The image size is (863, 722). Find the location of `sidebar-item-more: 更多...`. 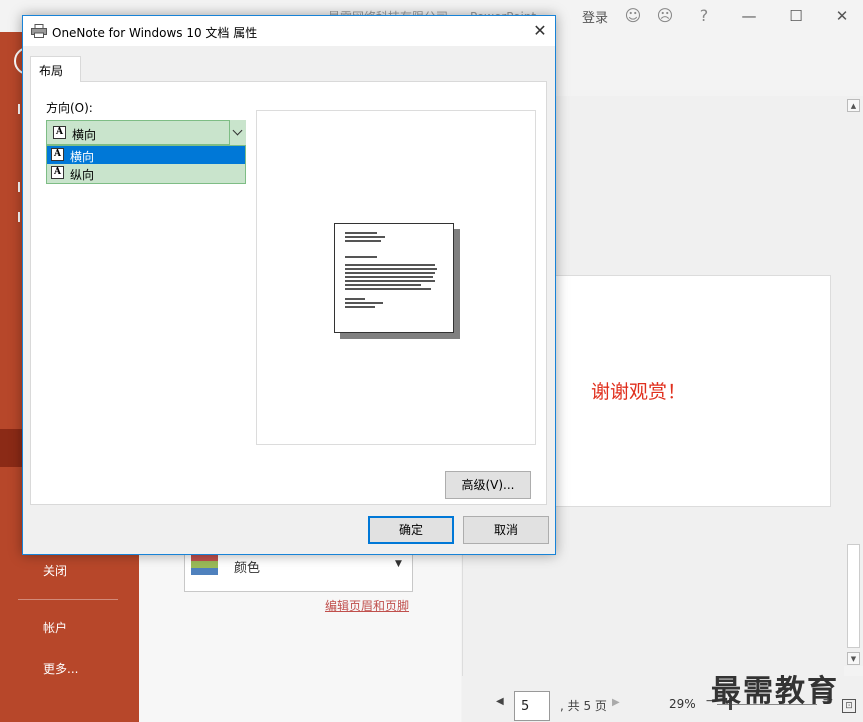

sidebar-item-more: 更多... is located at coordinates (60, 668).